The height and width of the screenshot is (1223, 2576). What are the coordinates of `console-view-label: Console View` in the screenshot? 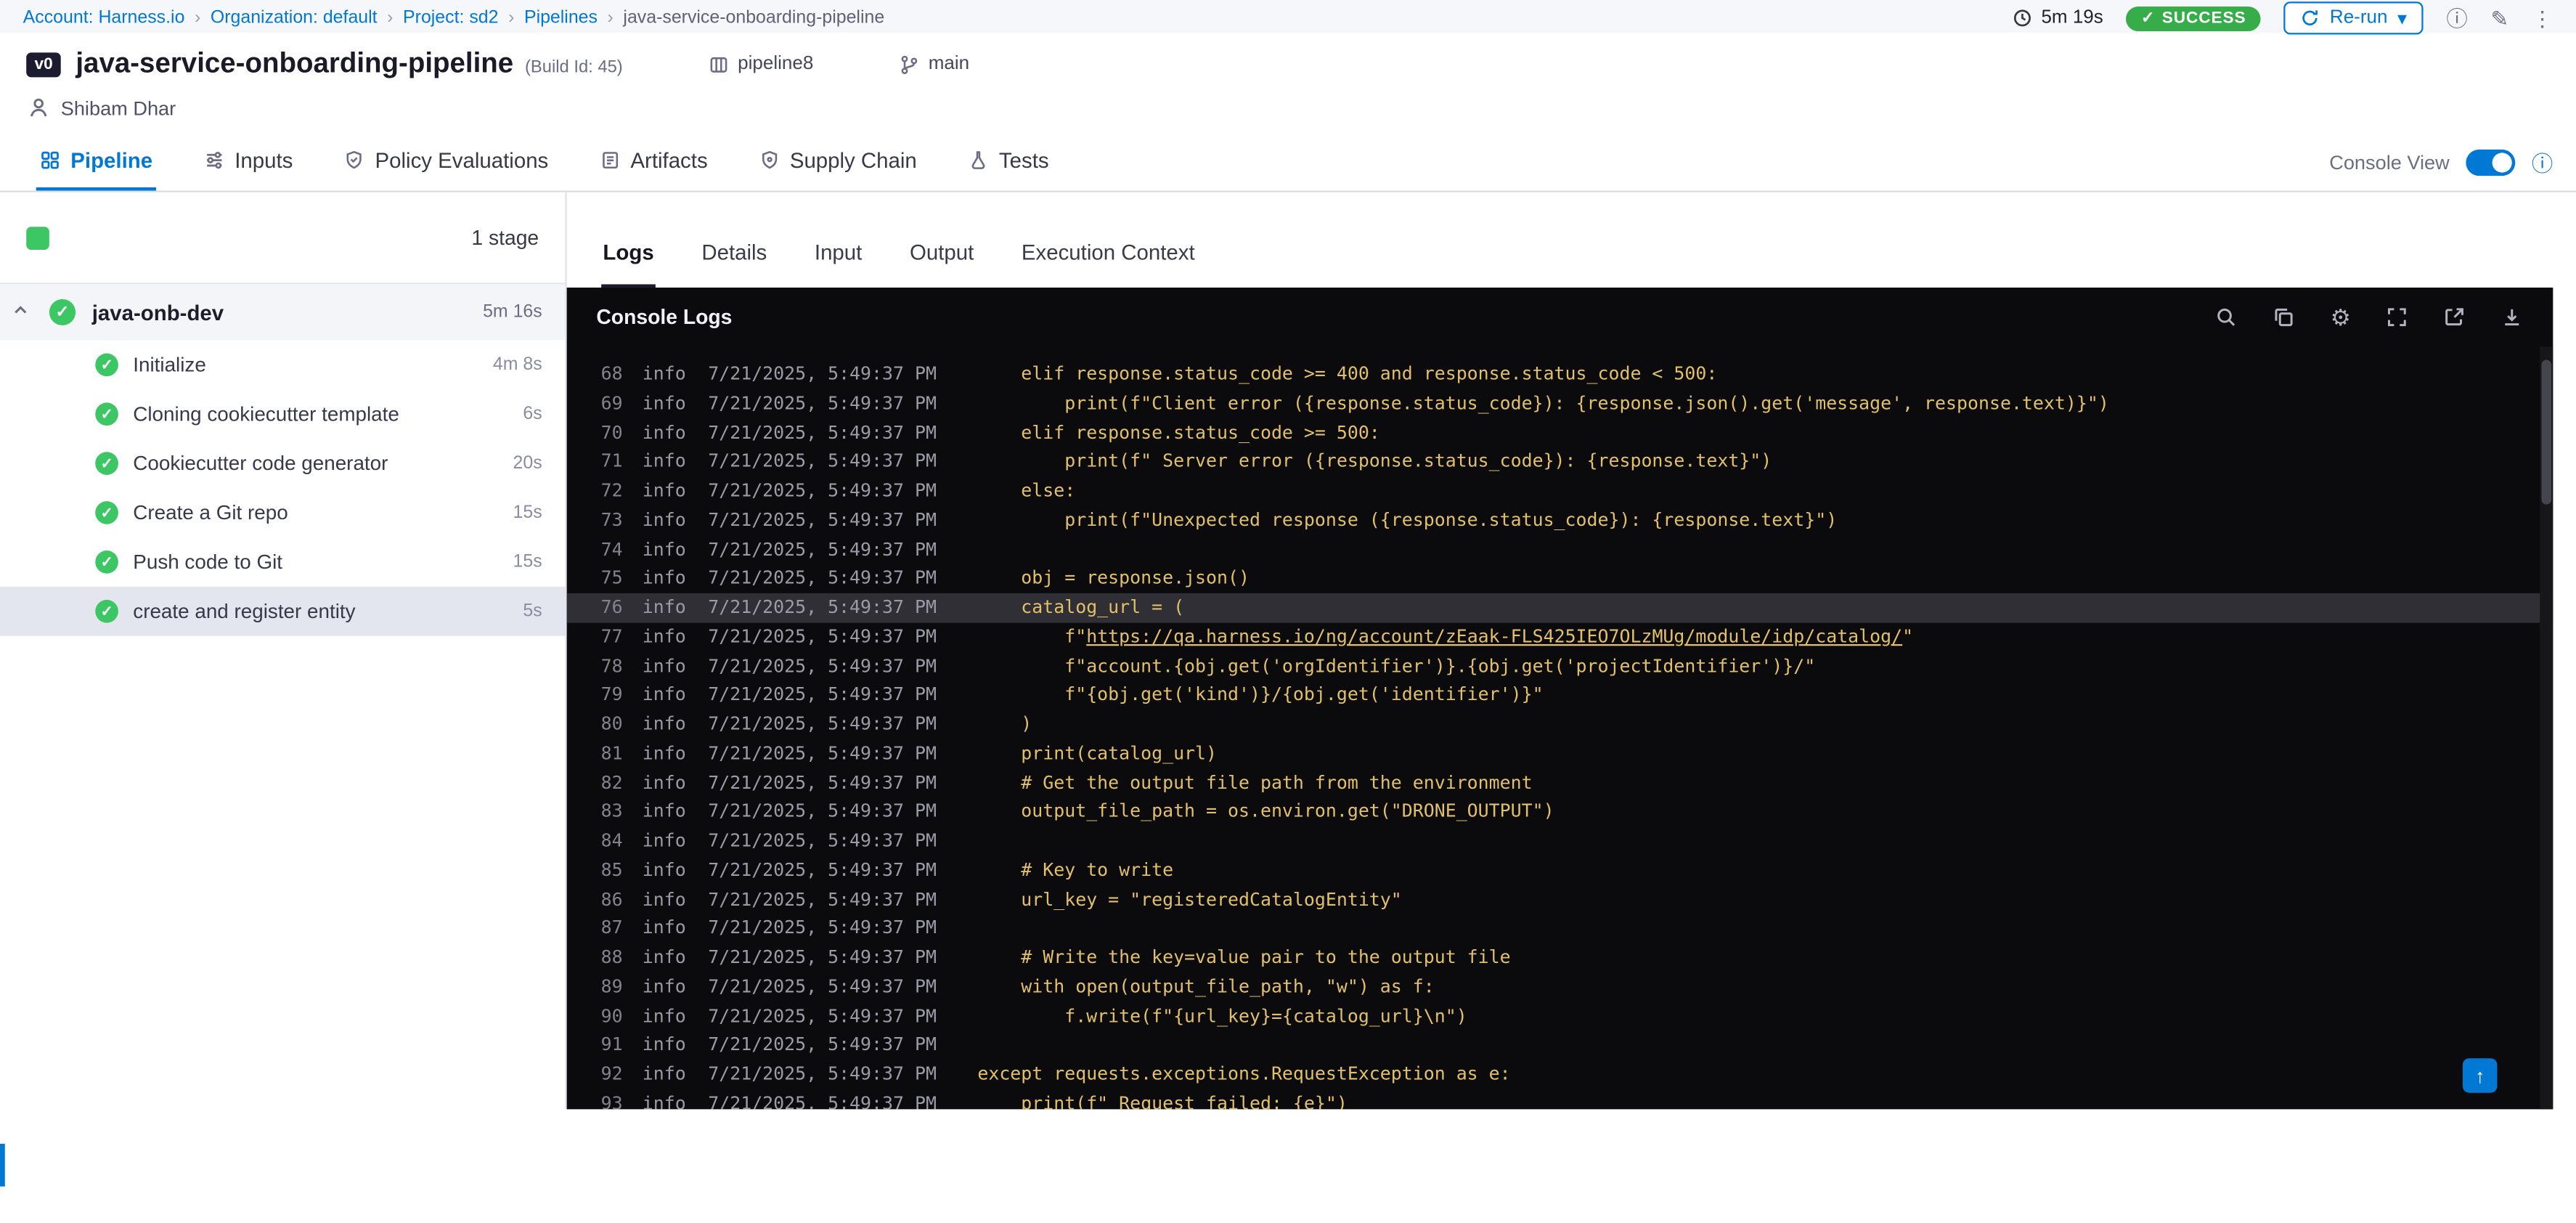 It's located at (2389, 162).